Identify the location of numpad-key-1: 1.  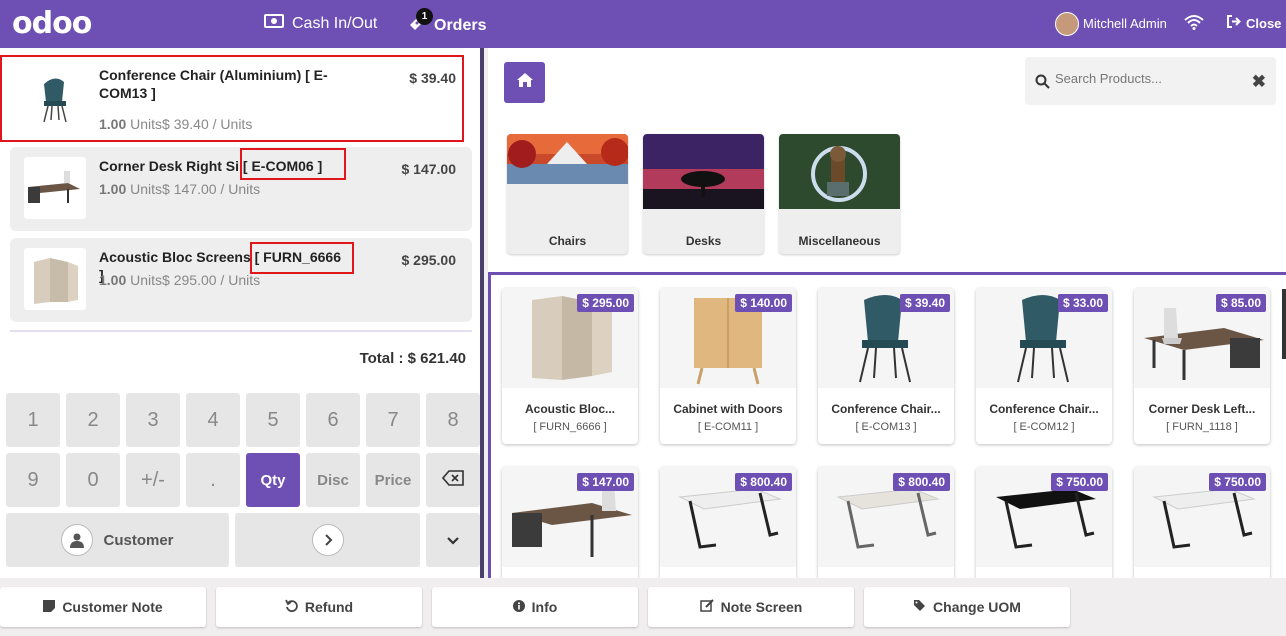
(33, 420).